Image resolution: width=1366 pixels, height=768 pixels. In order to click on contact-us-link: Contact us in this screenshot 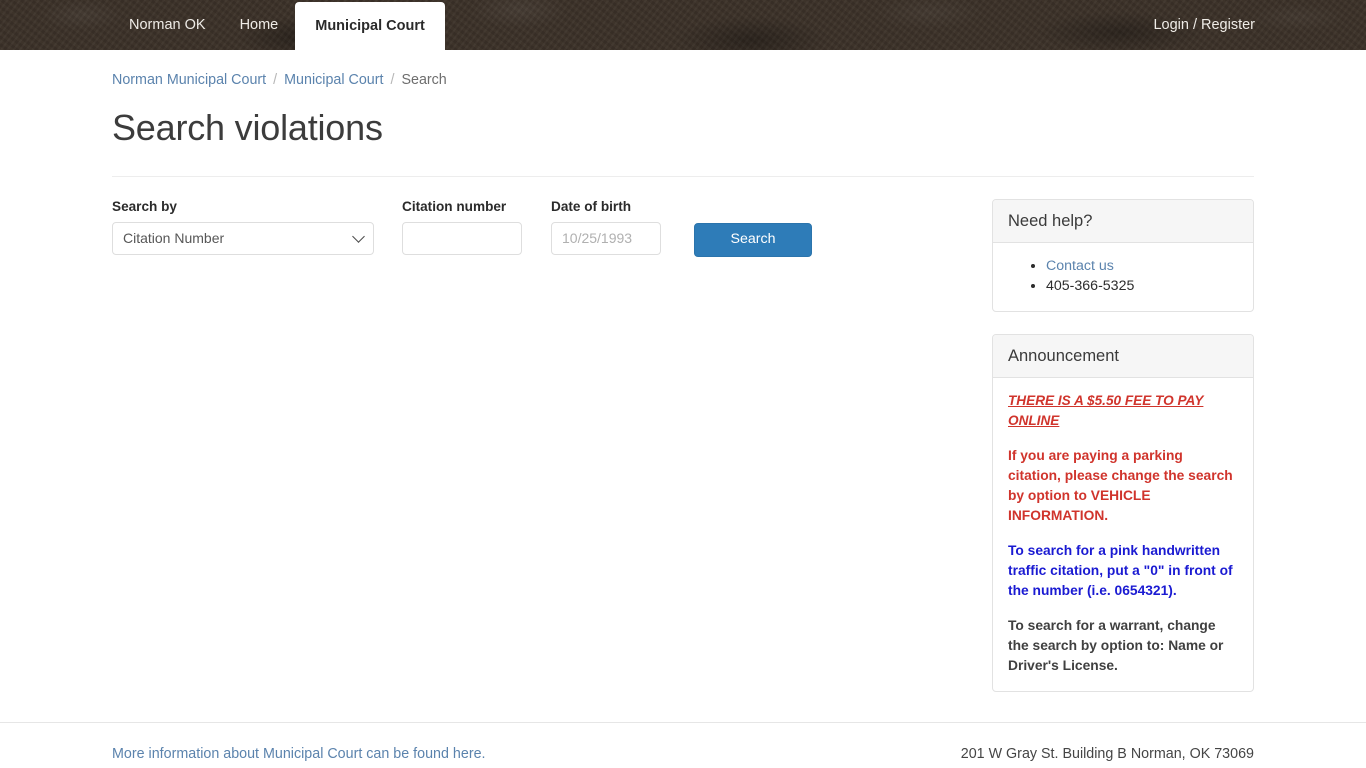, I will do `click(1080, 266)`.